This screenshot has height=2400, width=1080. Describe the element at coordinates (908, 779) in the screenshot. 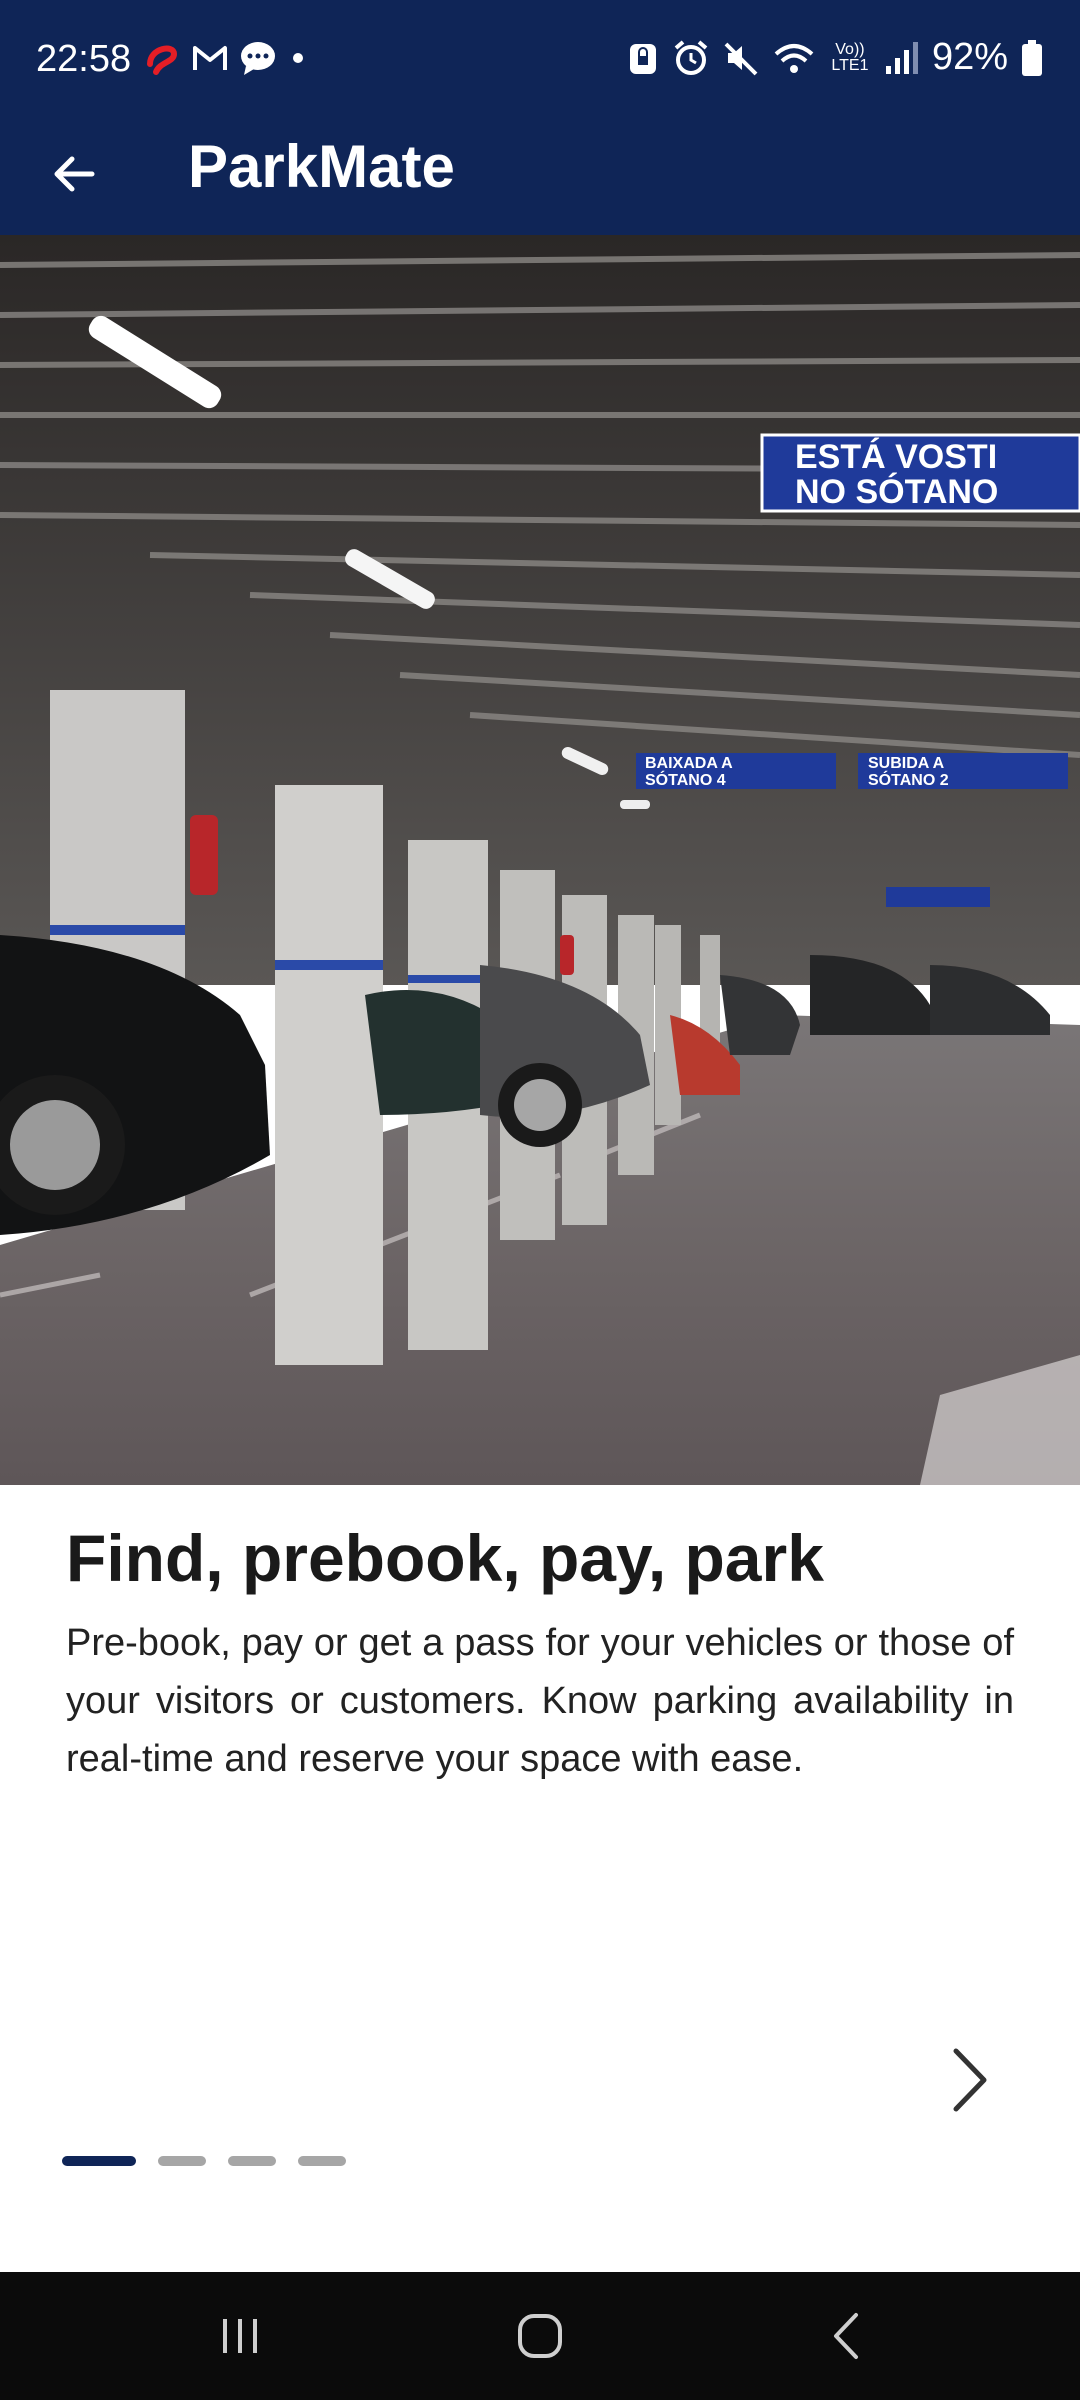

I see `sign-text-3b: SÓTANO 2` at that location.